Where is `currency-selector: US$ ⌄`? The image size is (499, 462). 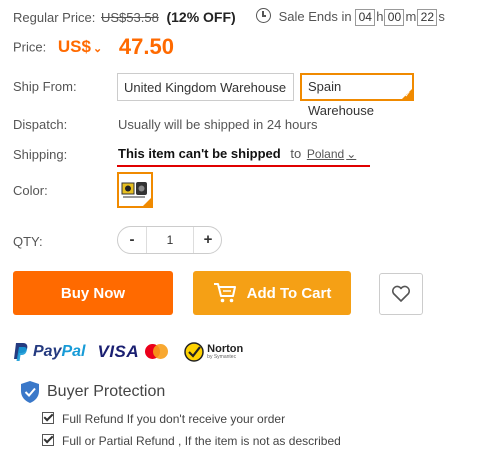 currency-selector: US$ ⌄ is located at coordinates (82, 46).